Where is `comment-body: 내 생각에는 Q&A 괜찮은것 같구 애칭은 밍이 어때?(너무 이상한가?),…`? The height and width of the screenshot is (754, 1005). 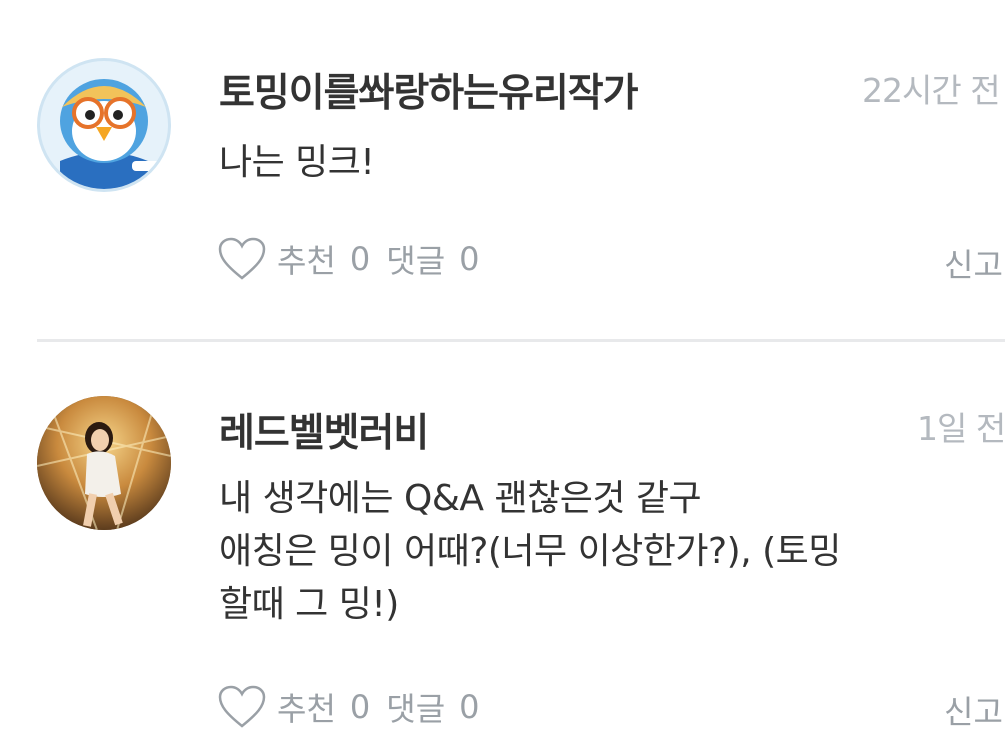 comment-body: 내 생각에는 Q&A 괜찮은것 같구 애칭은 밍이 어때?(너무 이상한가?),… is located at coordinates (530, 551).